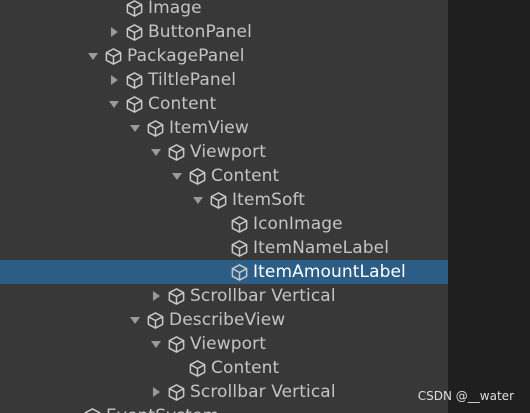  I want to click on hierarchy-item: IconImage, so click(224, 224).